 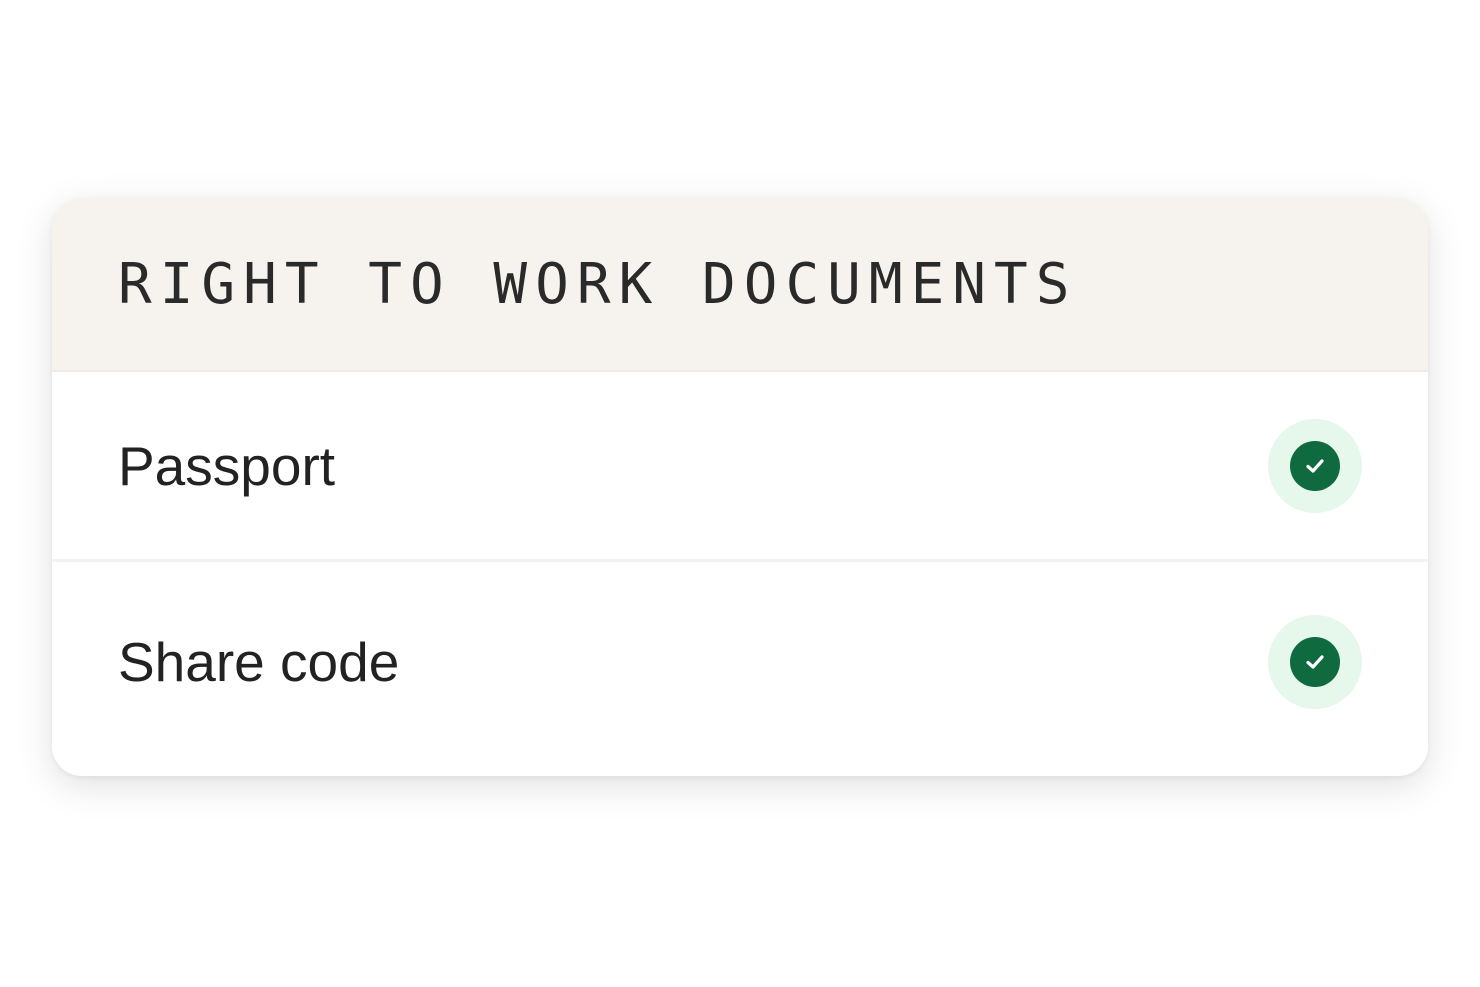 What do you see at coordinates (227, 465) in the screenshot?
I see `document-label: Passport` at bounding box center [227, 465].